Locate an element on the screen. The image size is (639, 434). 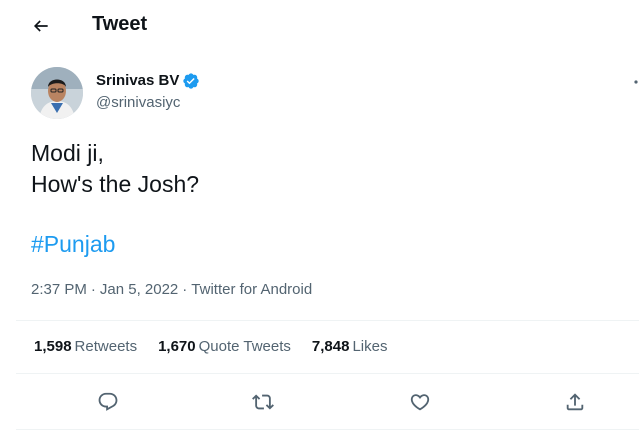
quote-tweets-label: Quote Tweets is located at coordinates (244, 346).